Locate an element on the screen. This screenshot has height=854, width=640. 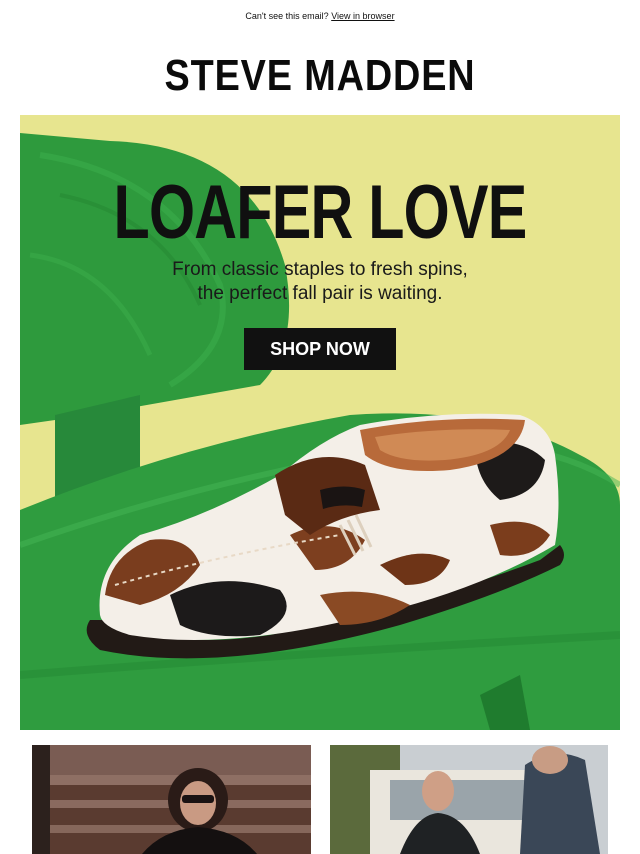
preheader-text: Can't see this email? is located at coordinates (287, 16).